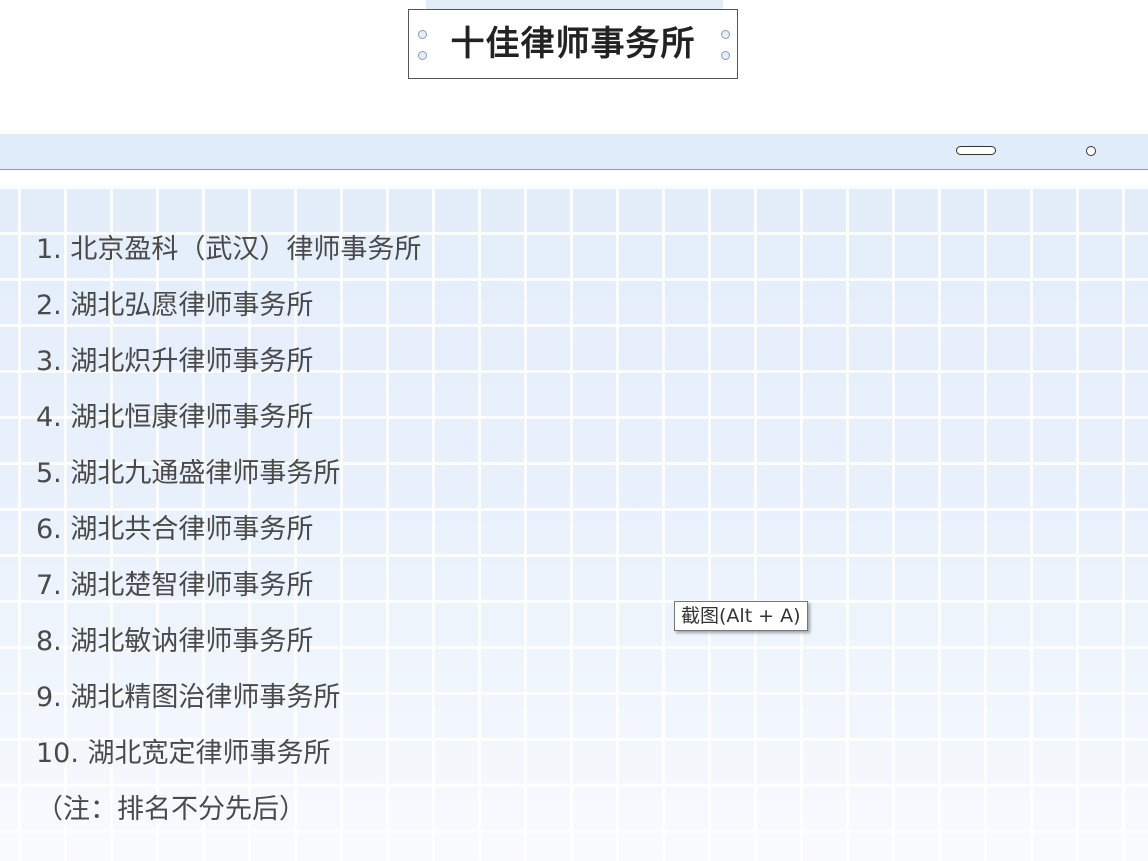 Image resolution: width=1148 pixels, height=861 pixels. What do you see at coordinates (574, 152) in the screenshot?
I see `toolbar-strip` at bounding box center [574, 152].